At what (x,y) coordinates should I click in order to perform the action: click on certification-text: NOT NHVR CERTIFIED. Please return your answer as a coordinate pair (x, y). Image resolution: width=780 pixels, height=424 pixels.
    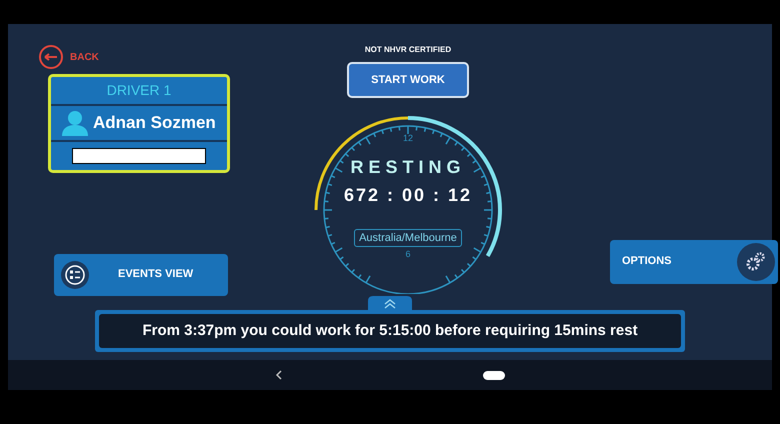
    Looking at the image, I should click on (408, 50).